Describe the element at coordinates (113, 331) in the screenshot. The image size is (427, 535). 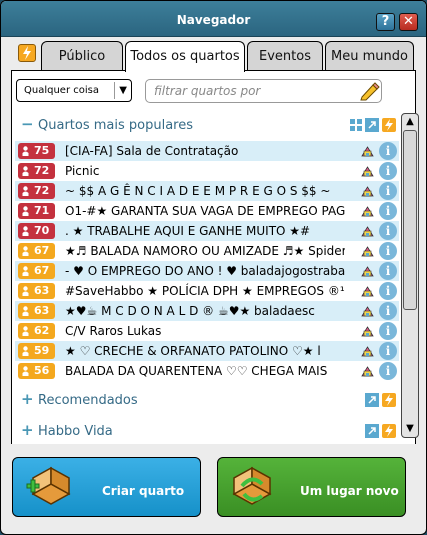
I see `room-name: C/V Raros Lukas` at that location.